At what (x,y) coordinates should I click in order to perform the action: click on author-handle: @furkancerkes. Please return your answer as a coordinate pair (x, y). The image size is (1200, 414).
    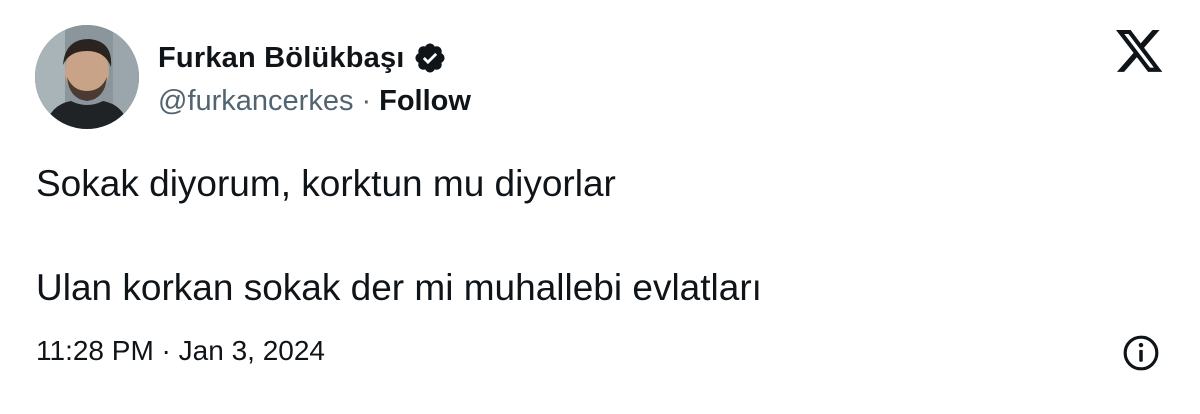
    Looking at the image, I should click on (255, 101).